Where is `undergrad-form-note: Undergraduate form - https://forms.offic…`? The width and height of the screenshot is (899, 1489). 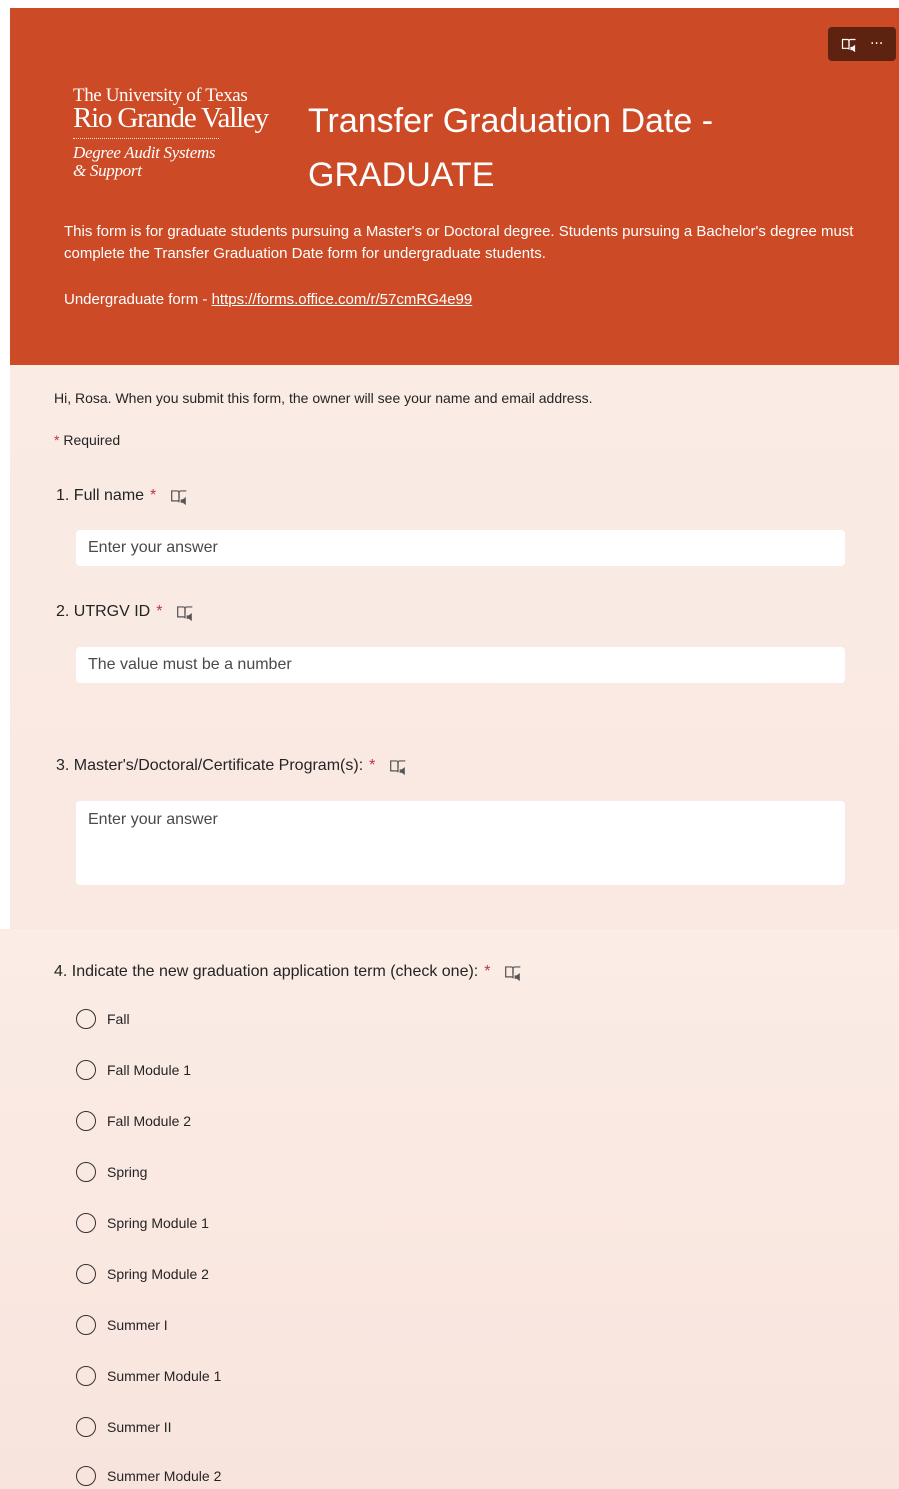
undergrad-form-note: Undergraduate form - https://forms.offic… is located at coordinates (268, 300).